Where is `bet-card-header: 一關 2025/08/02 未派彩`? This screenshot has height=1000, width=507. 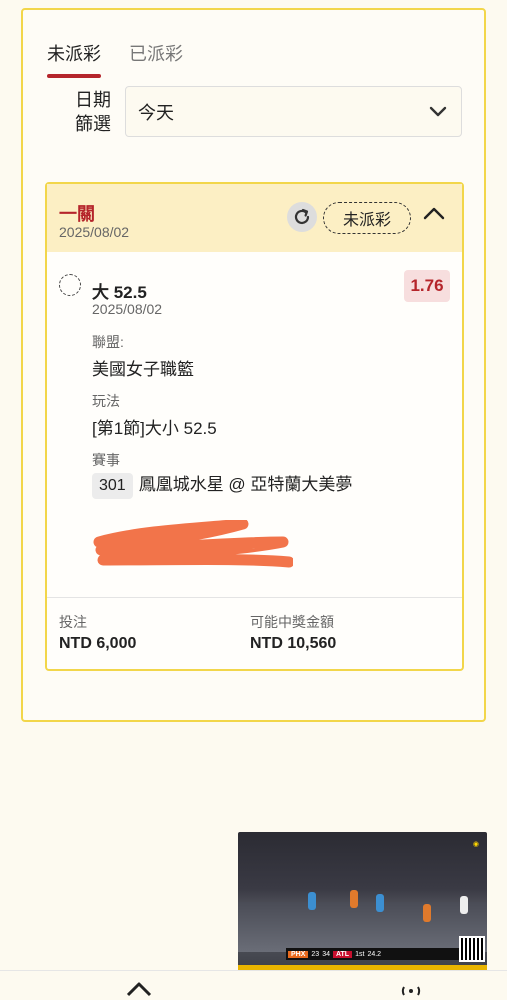
bet-card-header: 一關 2025/08/02 未派彩 is located at coordinates (254, 218).